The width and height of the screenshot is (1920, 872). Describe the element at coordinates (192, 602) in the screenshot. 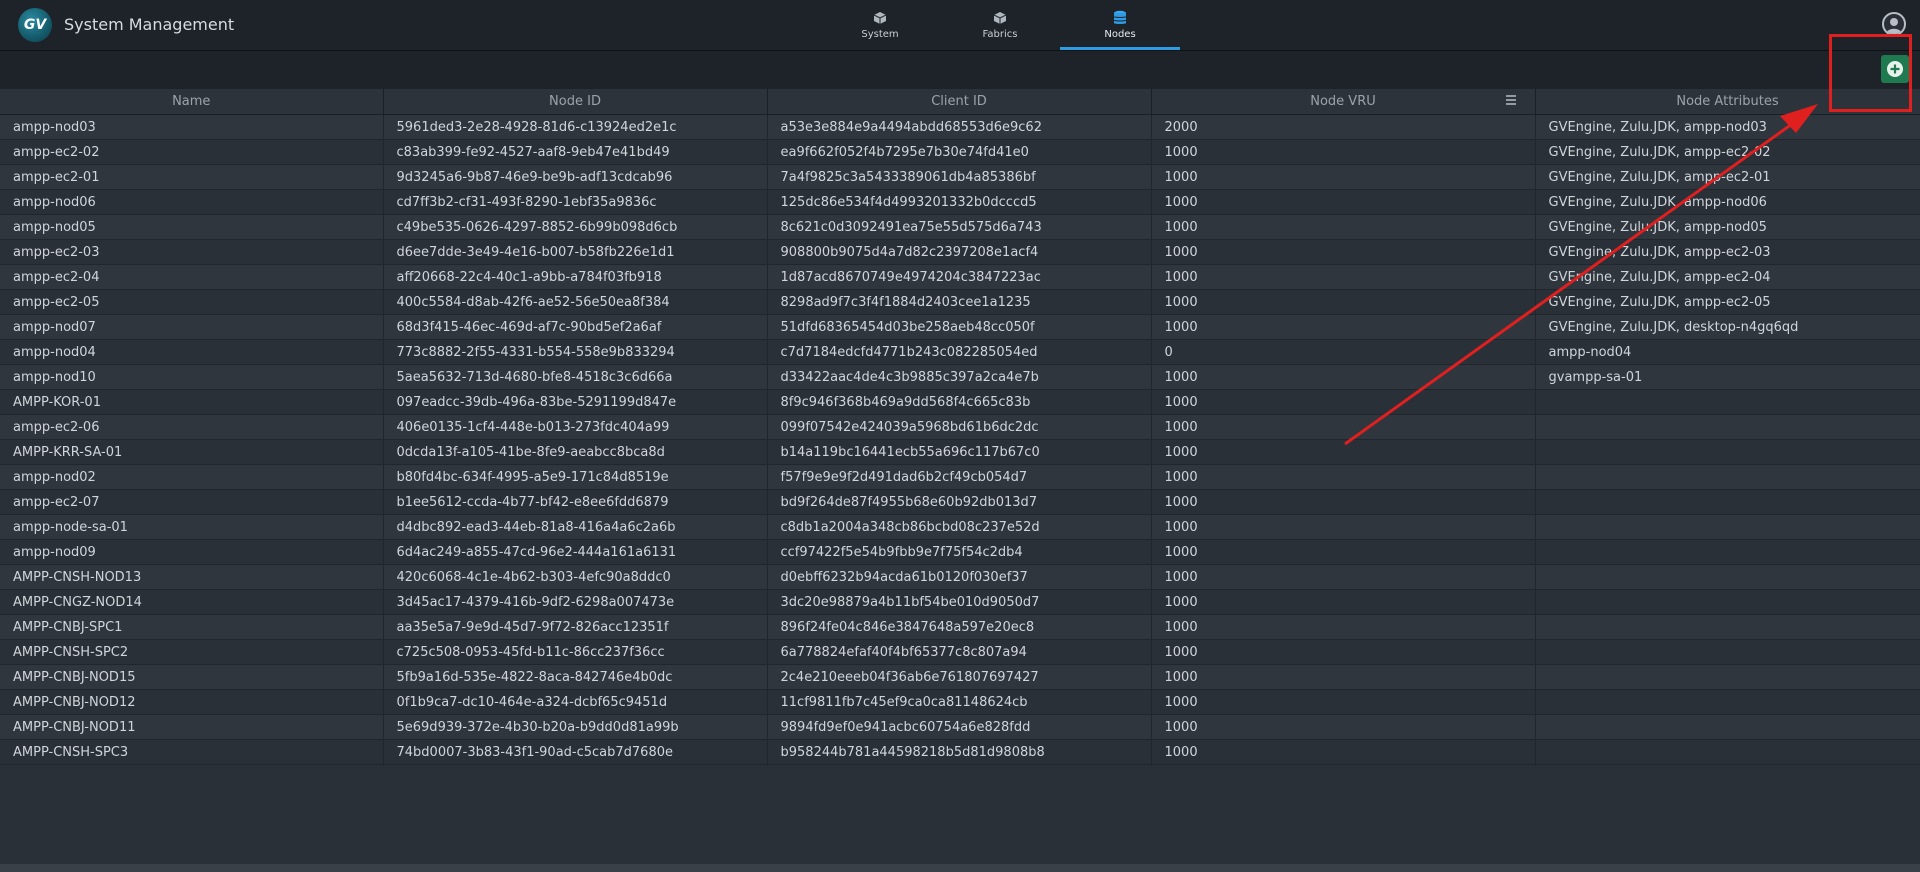

I see `cell-name: AMPP-CNGZ-NOD14` at that location.